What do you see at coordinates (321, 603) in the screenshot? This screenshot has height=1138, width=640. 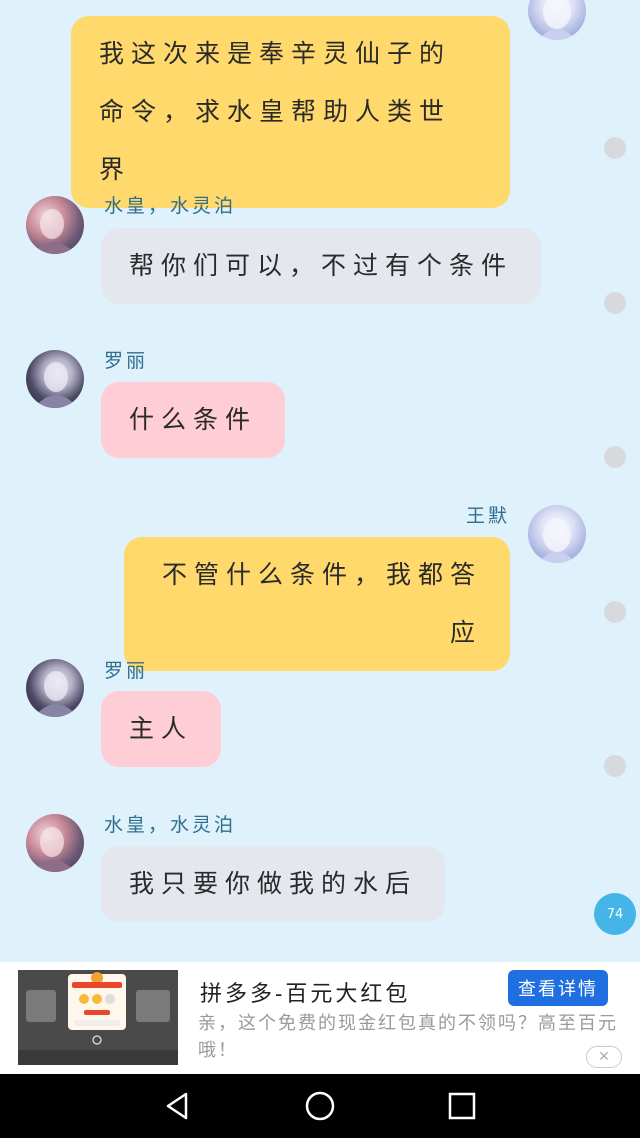 I see `message-text: 不管什么条件，我都答应` at bounding box center [321, 603].